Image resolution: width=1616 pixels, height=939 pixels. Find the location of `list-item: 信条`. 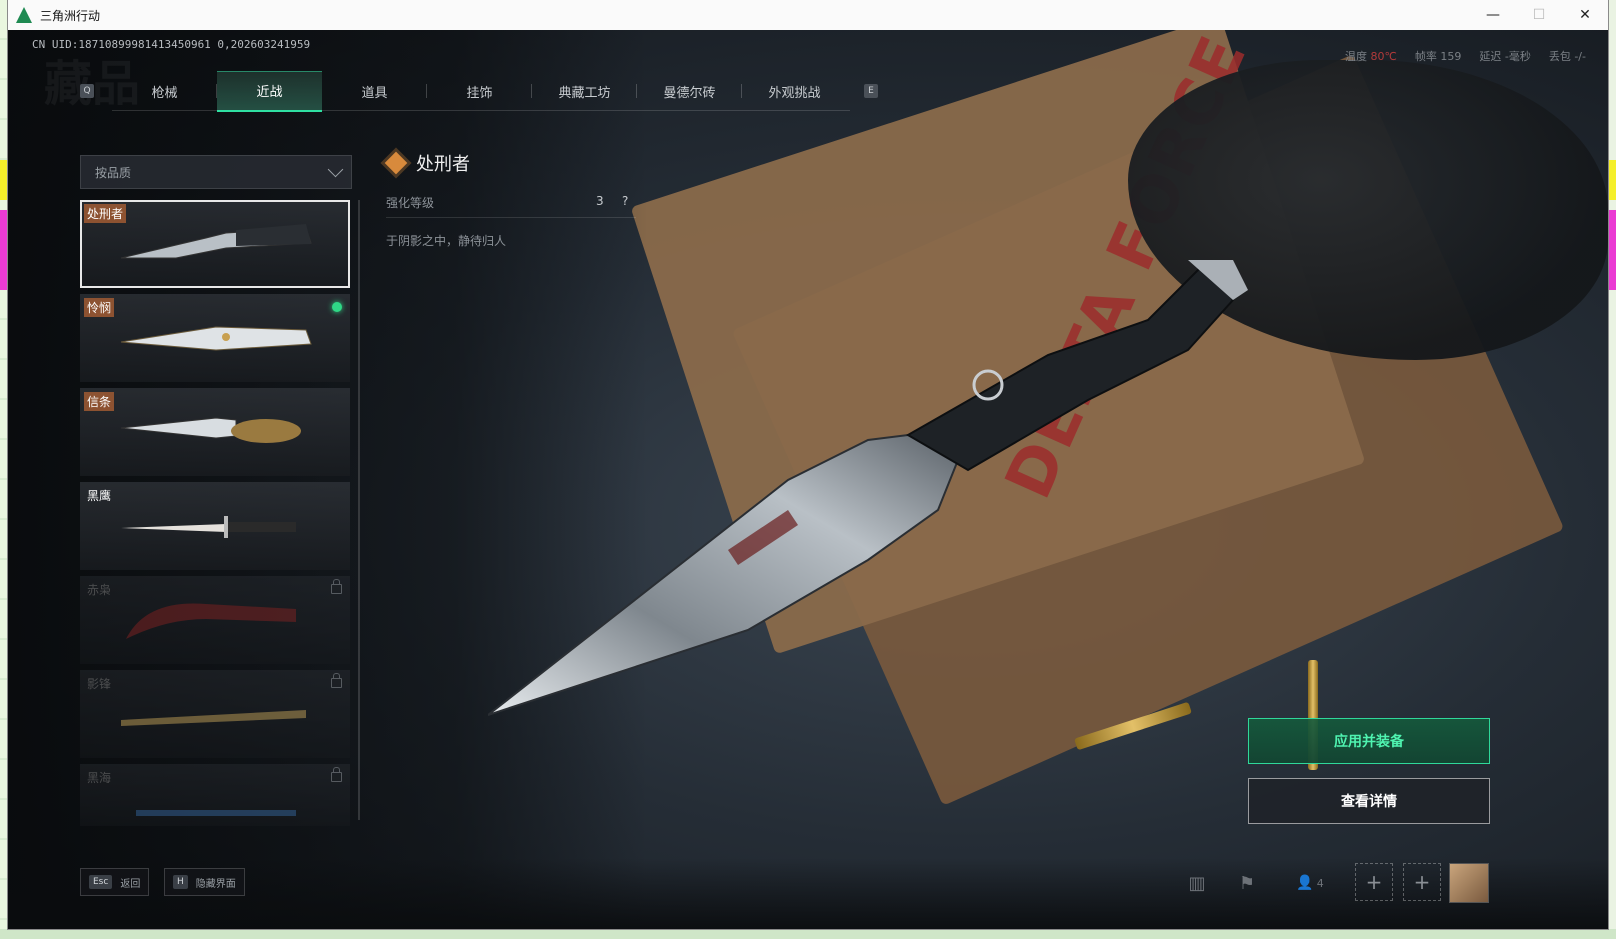

list-item: 信条 is located at coordinates (215, 432).